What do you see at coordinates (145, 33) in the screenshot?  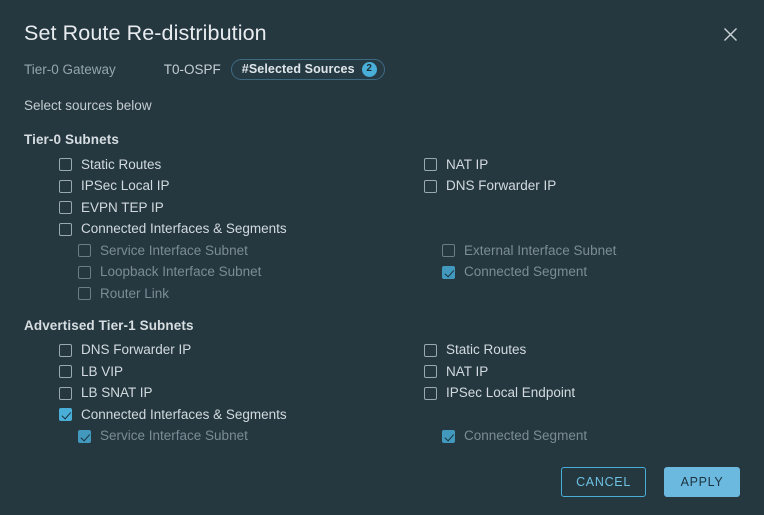 I see `page-title: Set Route Re-distribution` at bounding box center [145, 33].